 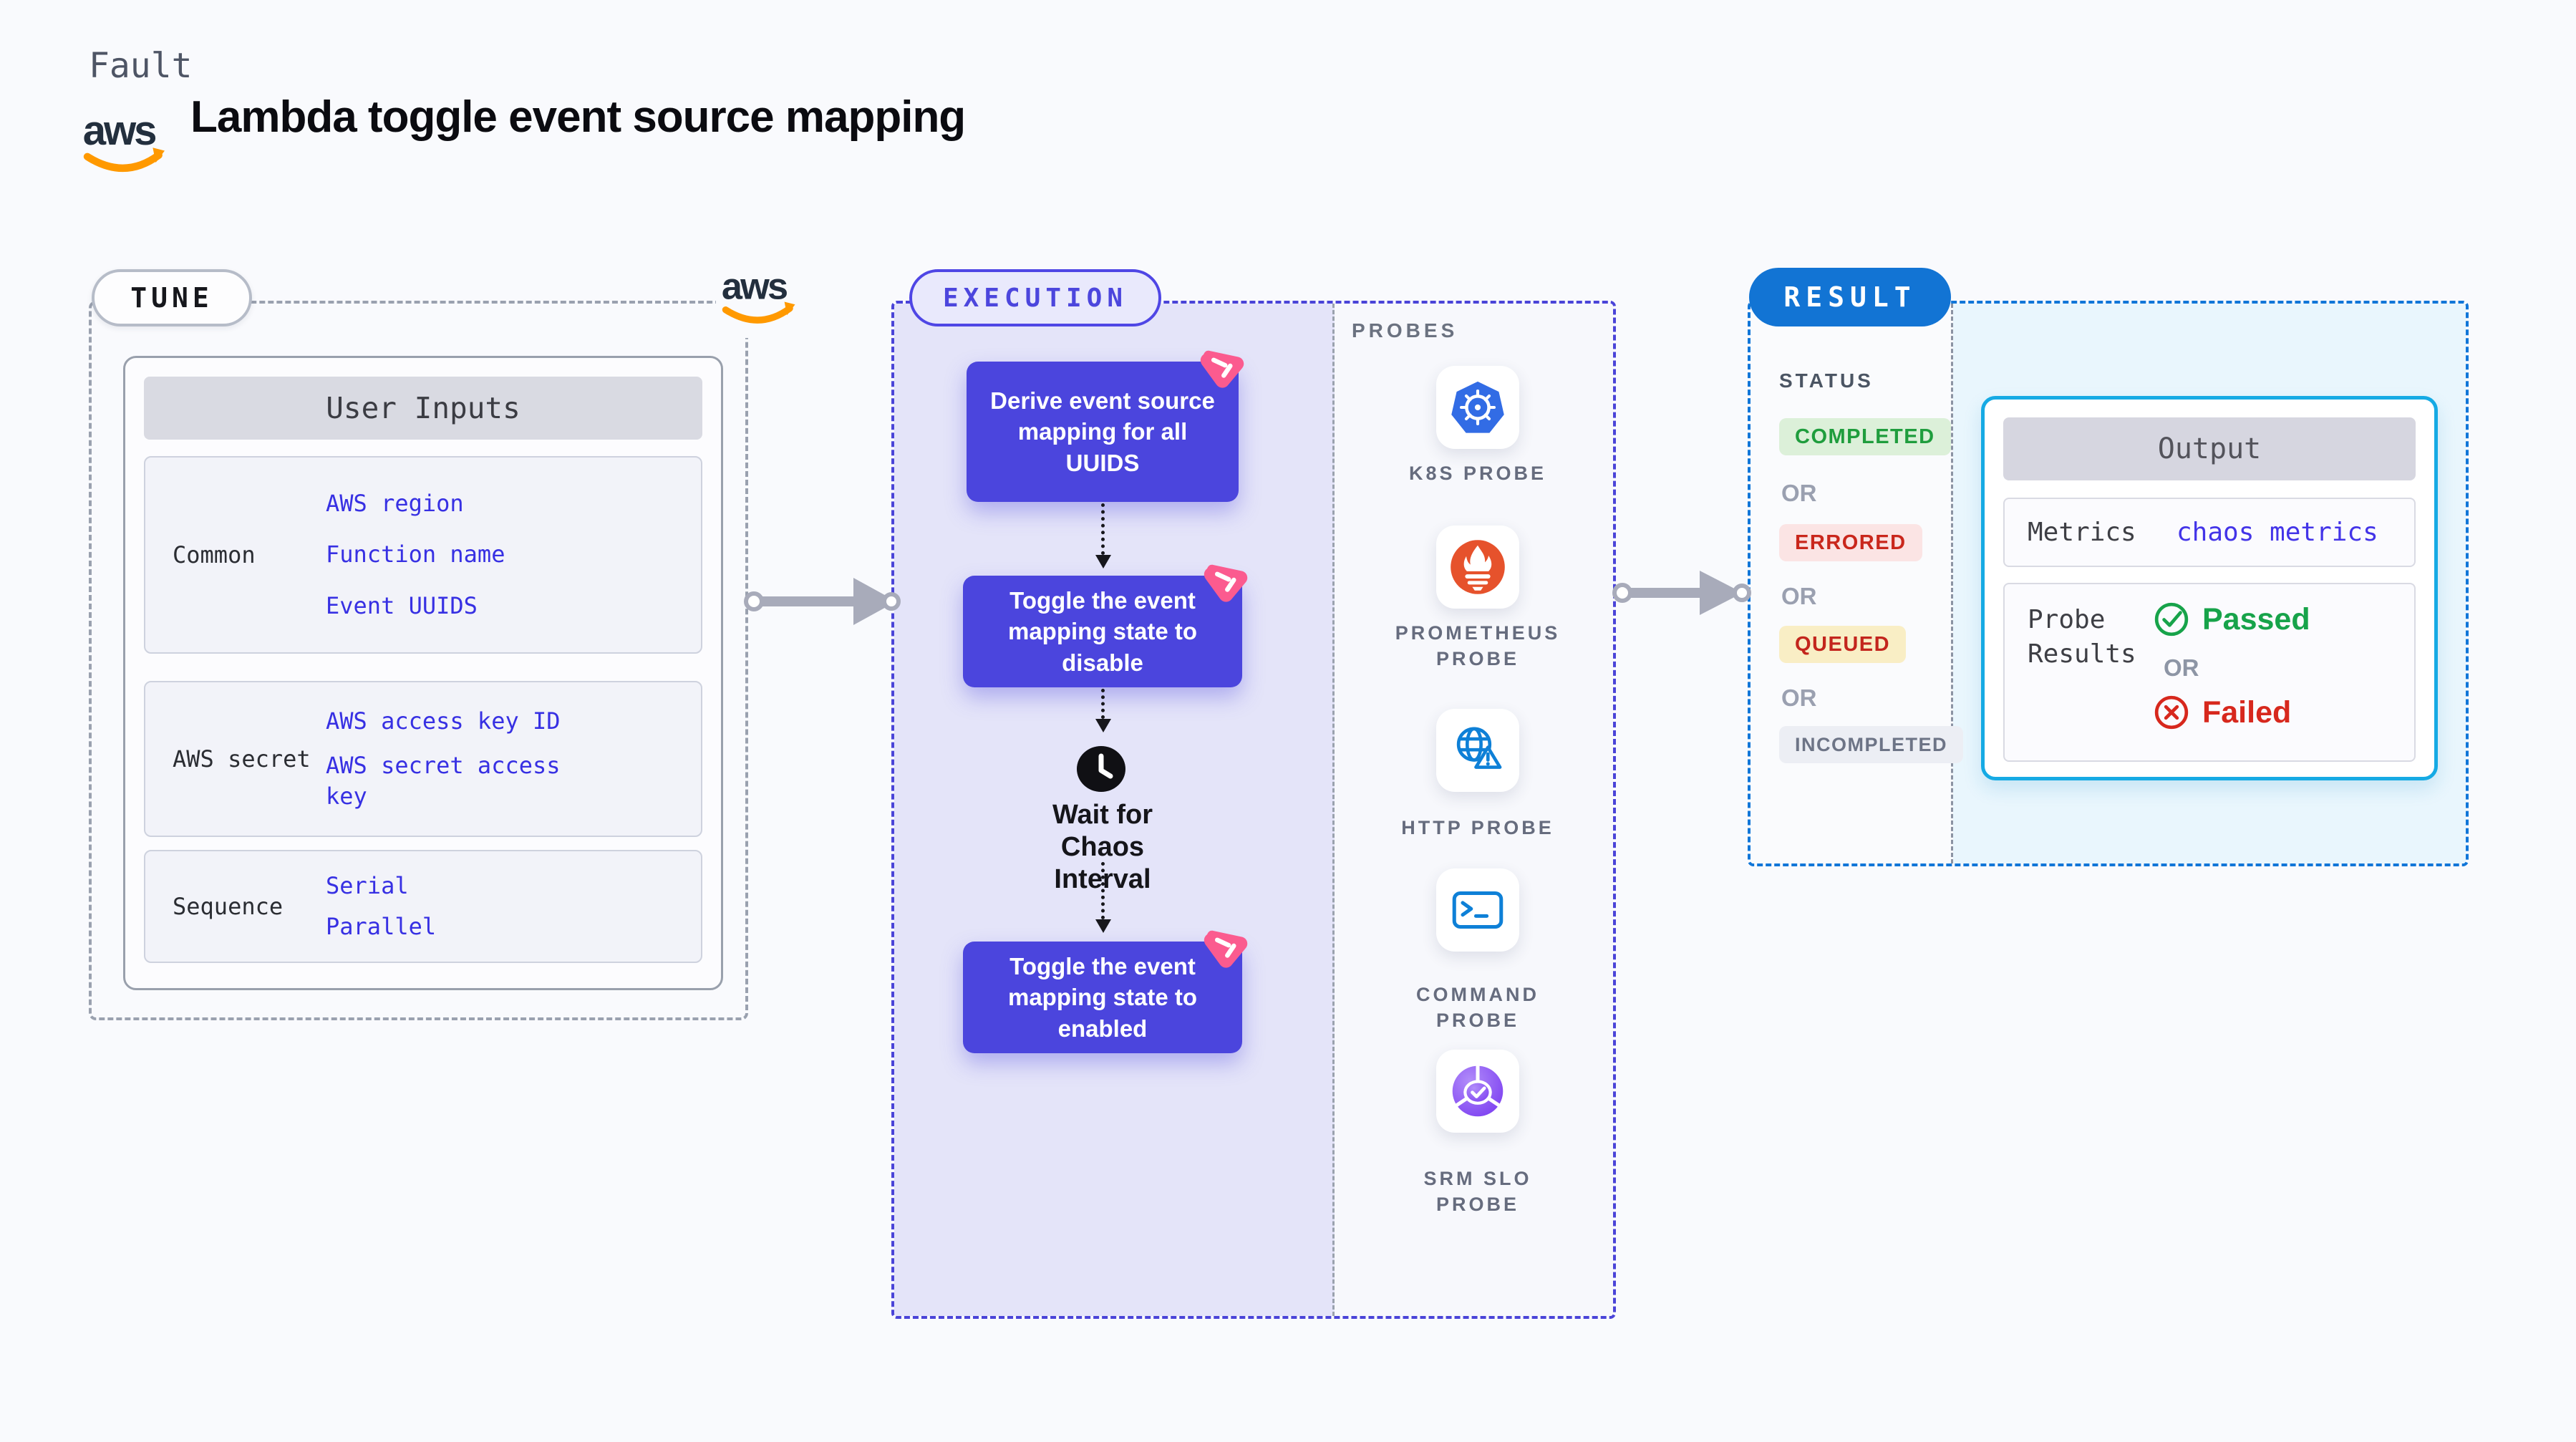 What do you see at coordinates (452, 781) in the screenshot?
I see `input-link-secret-access-key: AWS secret access key` at bounding box center [452, 781].